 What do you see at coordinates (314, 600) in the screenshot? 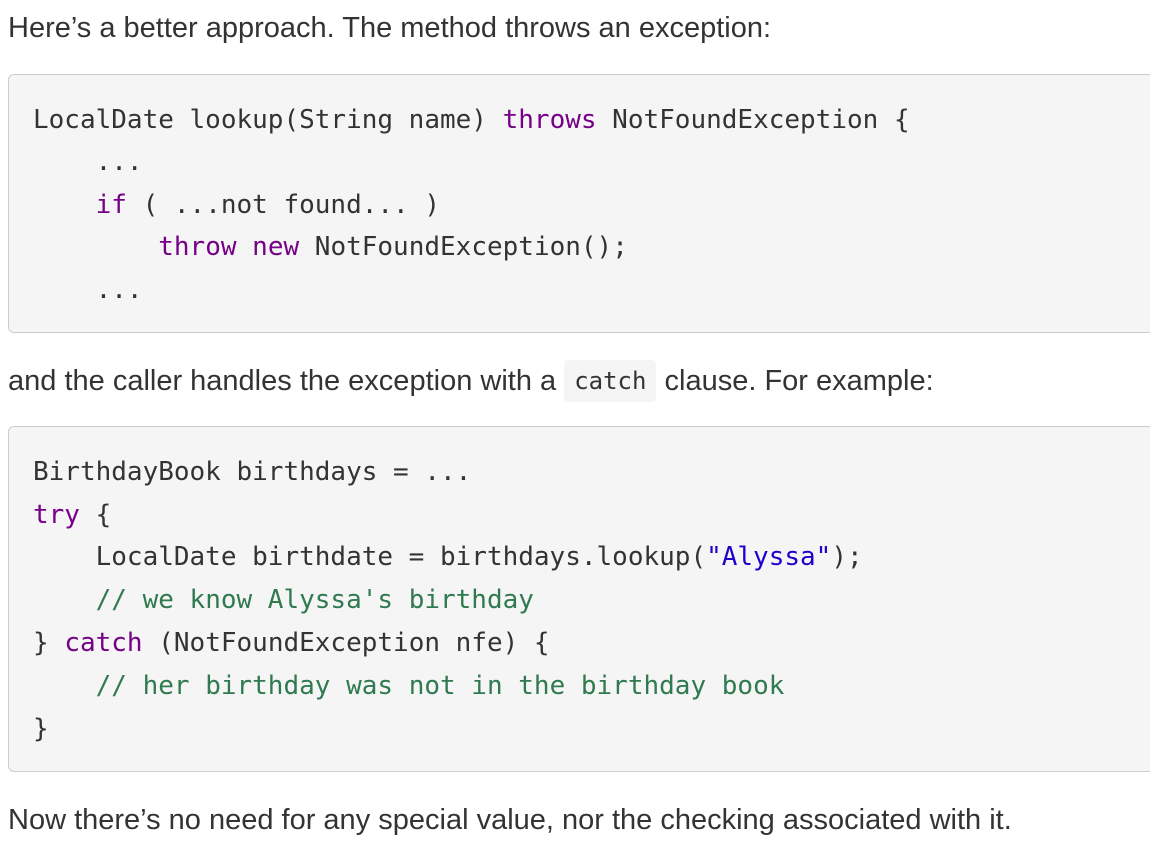
I see `code-comment: // we know Alyssa's birthday` at bounding box center [314, 600].